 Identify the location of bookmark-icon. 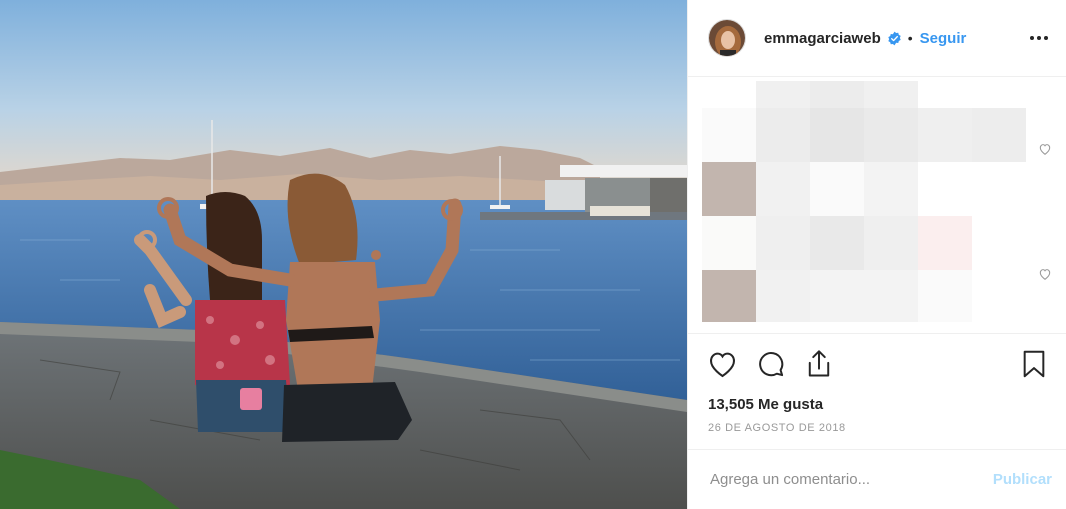
(1034, 364).